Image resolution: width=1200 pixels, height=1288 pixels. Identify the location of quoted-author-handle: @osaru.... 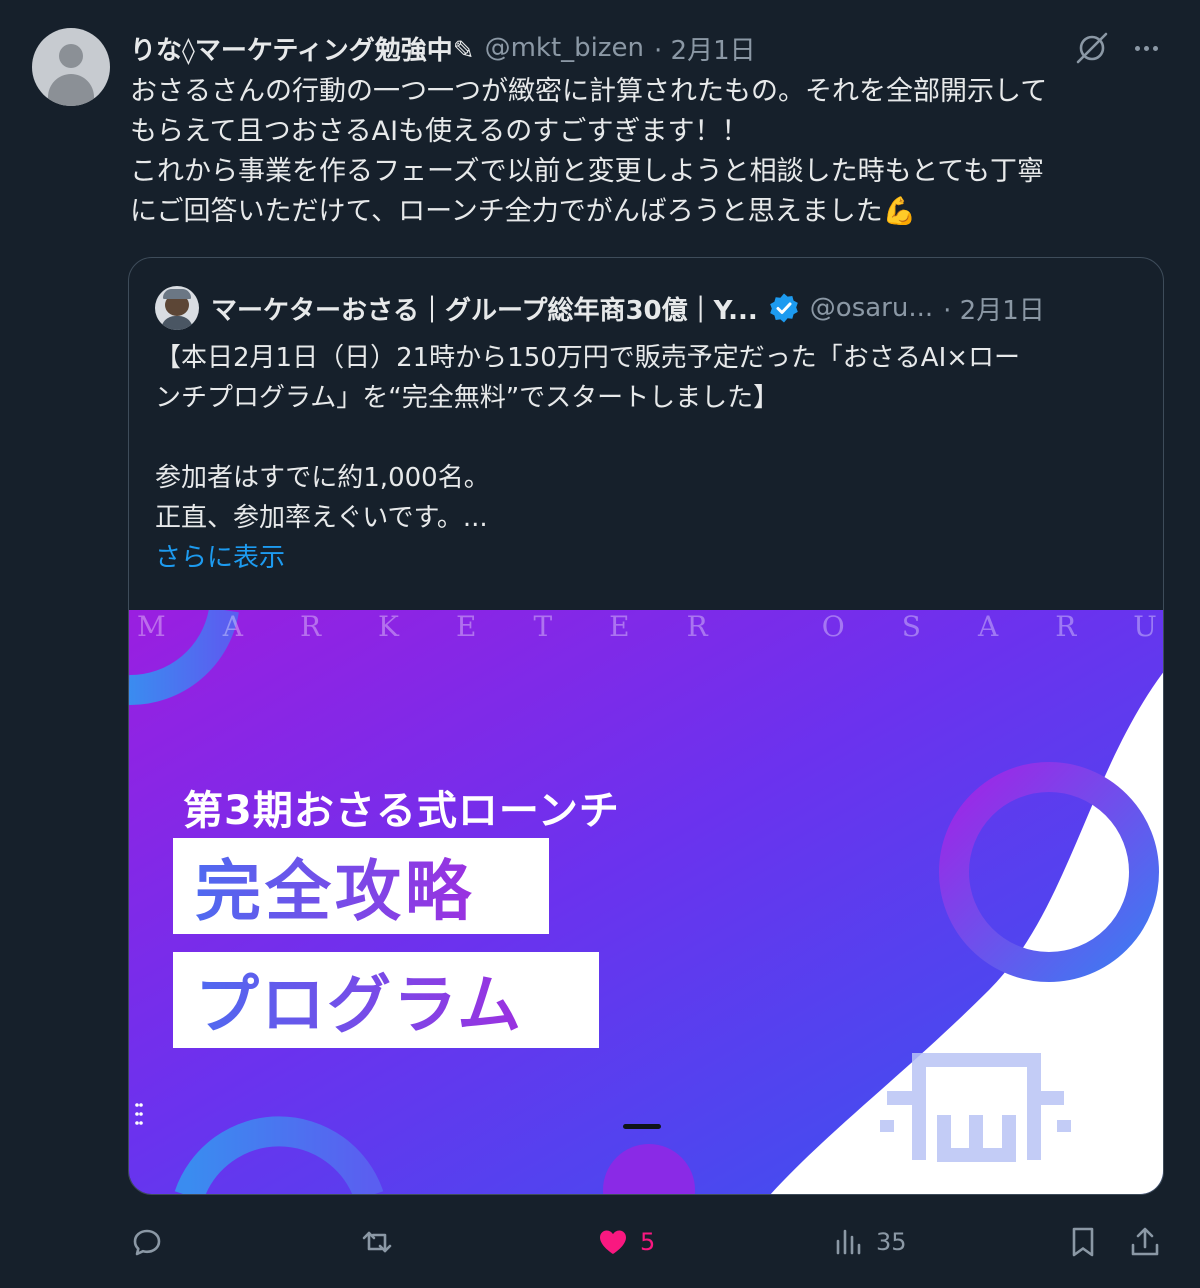
(871, 308).